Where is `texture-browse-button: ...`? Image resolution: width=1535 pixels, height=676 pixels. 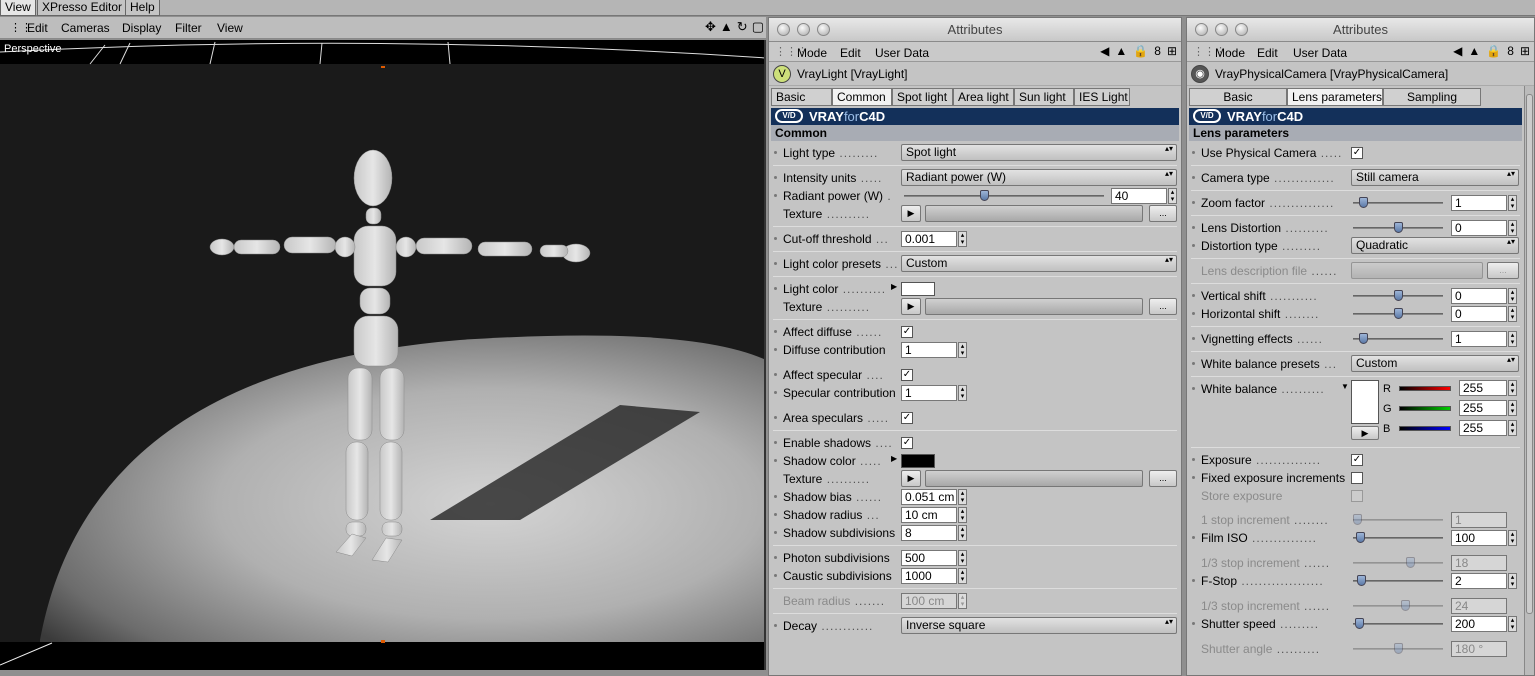
texture-browse-button: ... is located at coordinates (1163, 306).